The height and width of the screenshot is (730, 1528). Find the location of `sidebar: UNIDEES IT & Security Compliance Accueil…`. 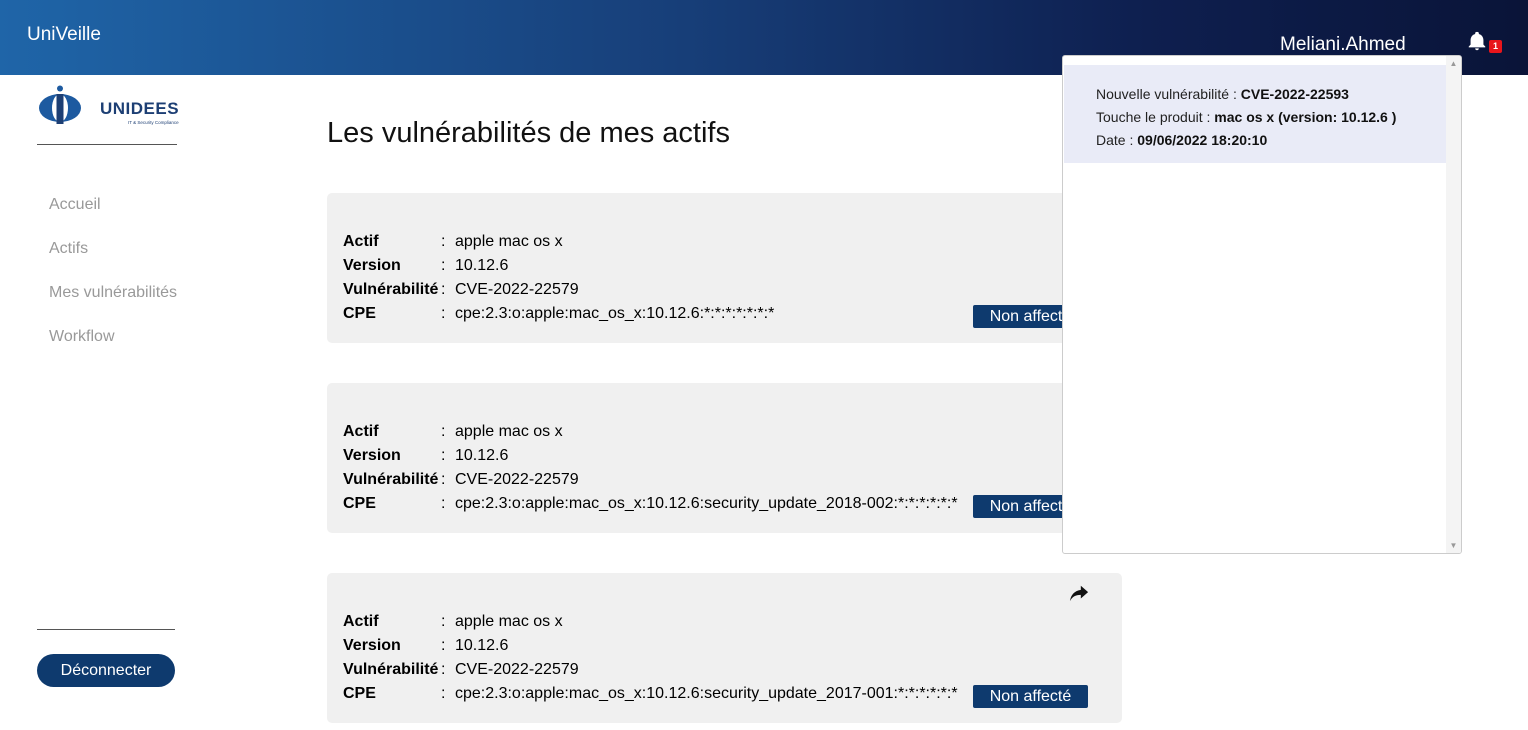

sidebar: UNIDEES IT & Security Compliance Accueil… is located at coordinates (107, 402).